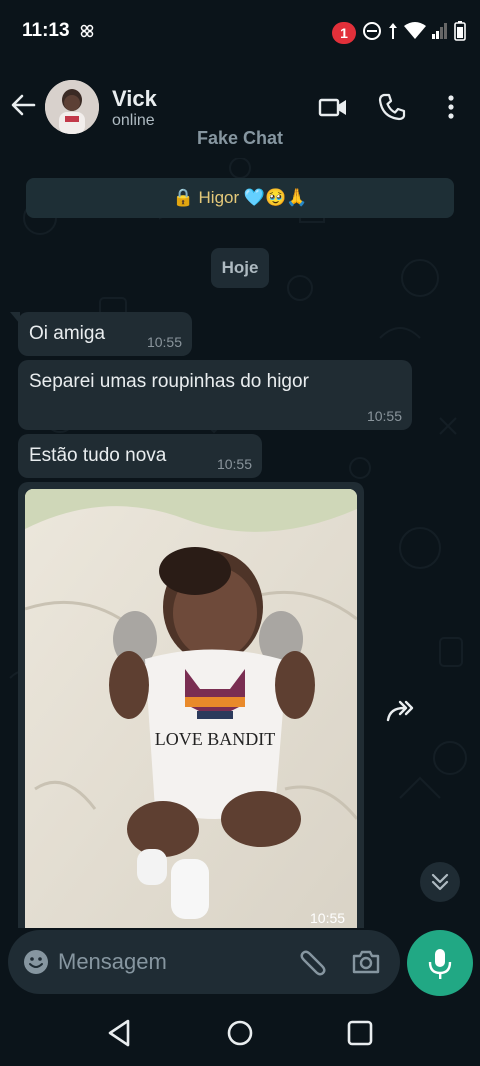  What do you see at coordinates (134, 99) in the screenshot?
I see `contact-name: Vick` at bounding box center [134, 99].